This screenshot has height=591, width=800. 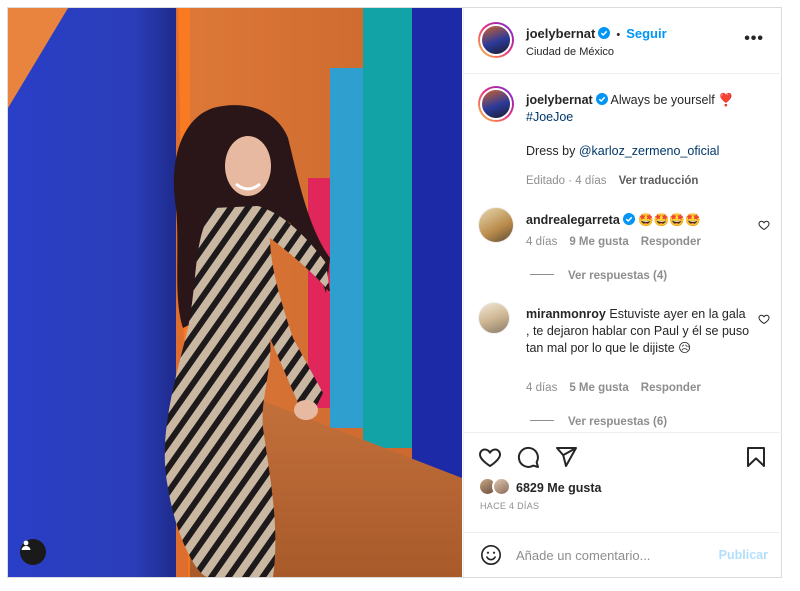 What do you see at coordinates (623, 482) in the screenshot?
I see `action-bar: 6829 Me gusta HACE 4 DÍAS` at bounding box center [623, 482].